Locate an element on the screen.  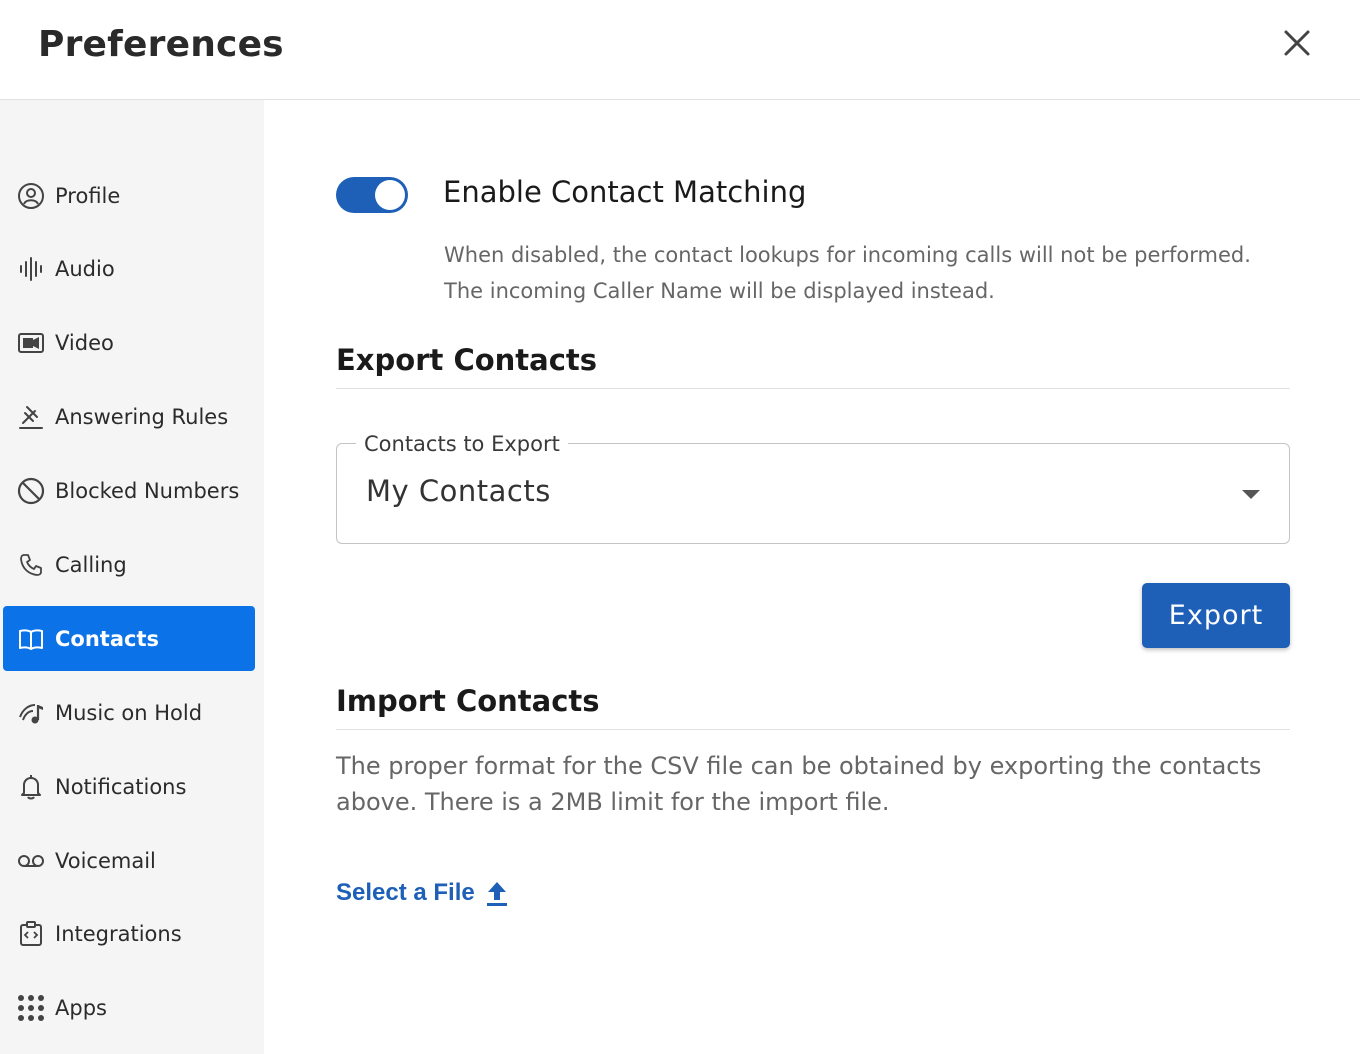
contact-matching-label: Enable Contact Matching is located at coordinates (625, 192).